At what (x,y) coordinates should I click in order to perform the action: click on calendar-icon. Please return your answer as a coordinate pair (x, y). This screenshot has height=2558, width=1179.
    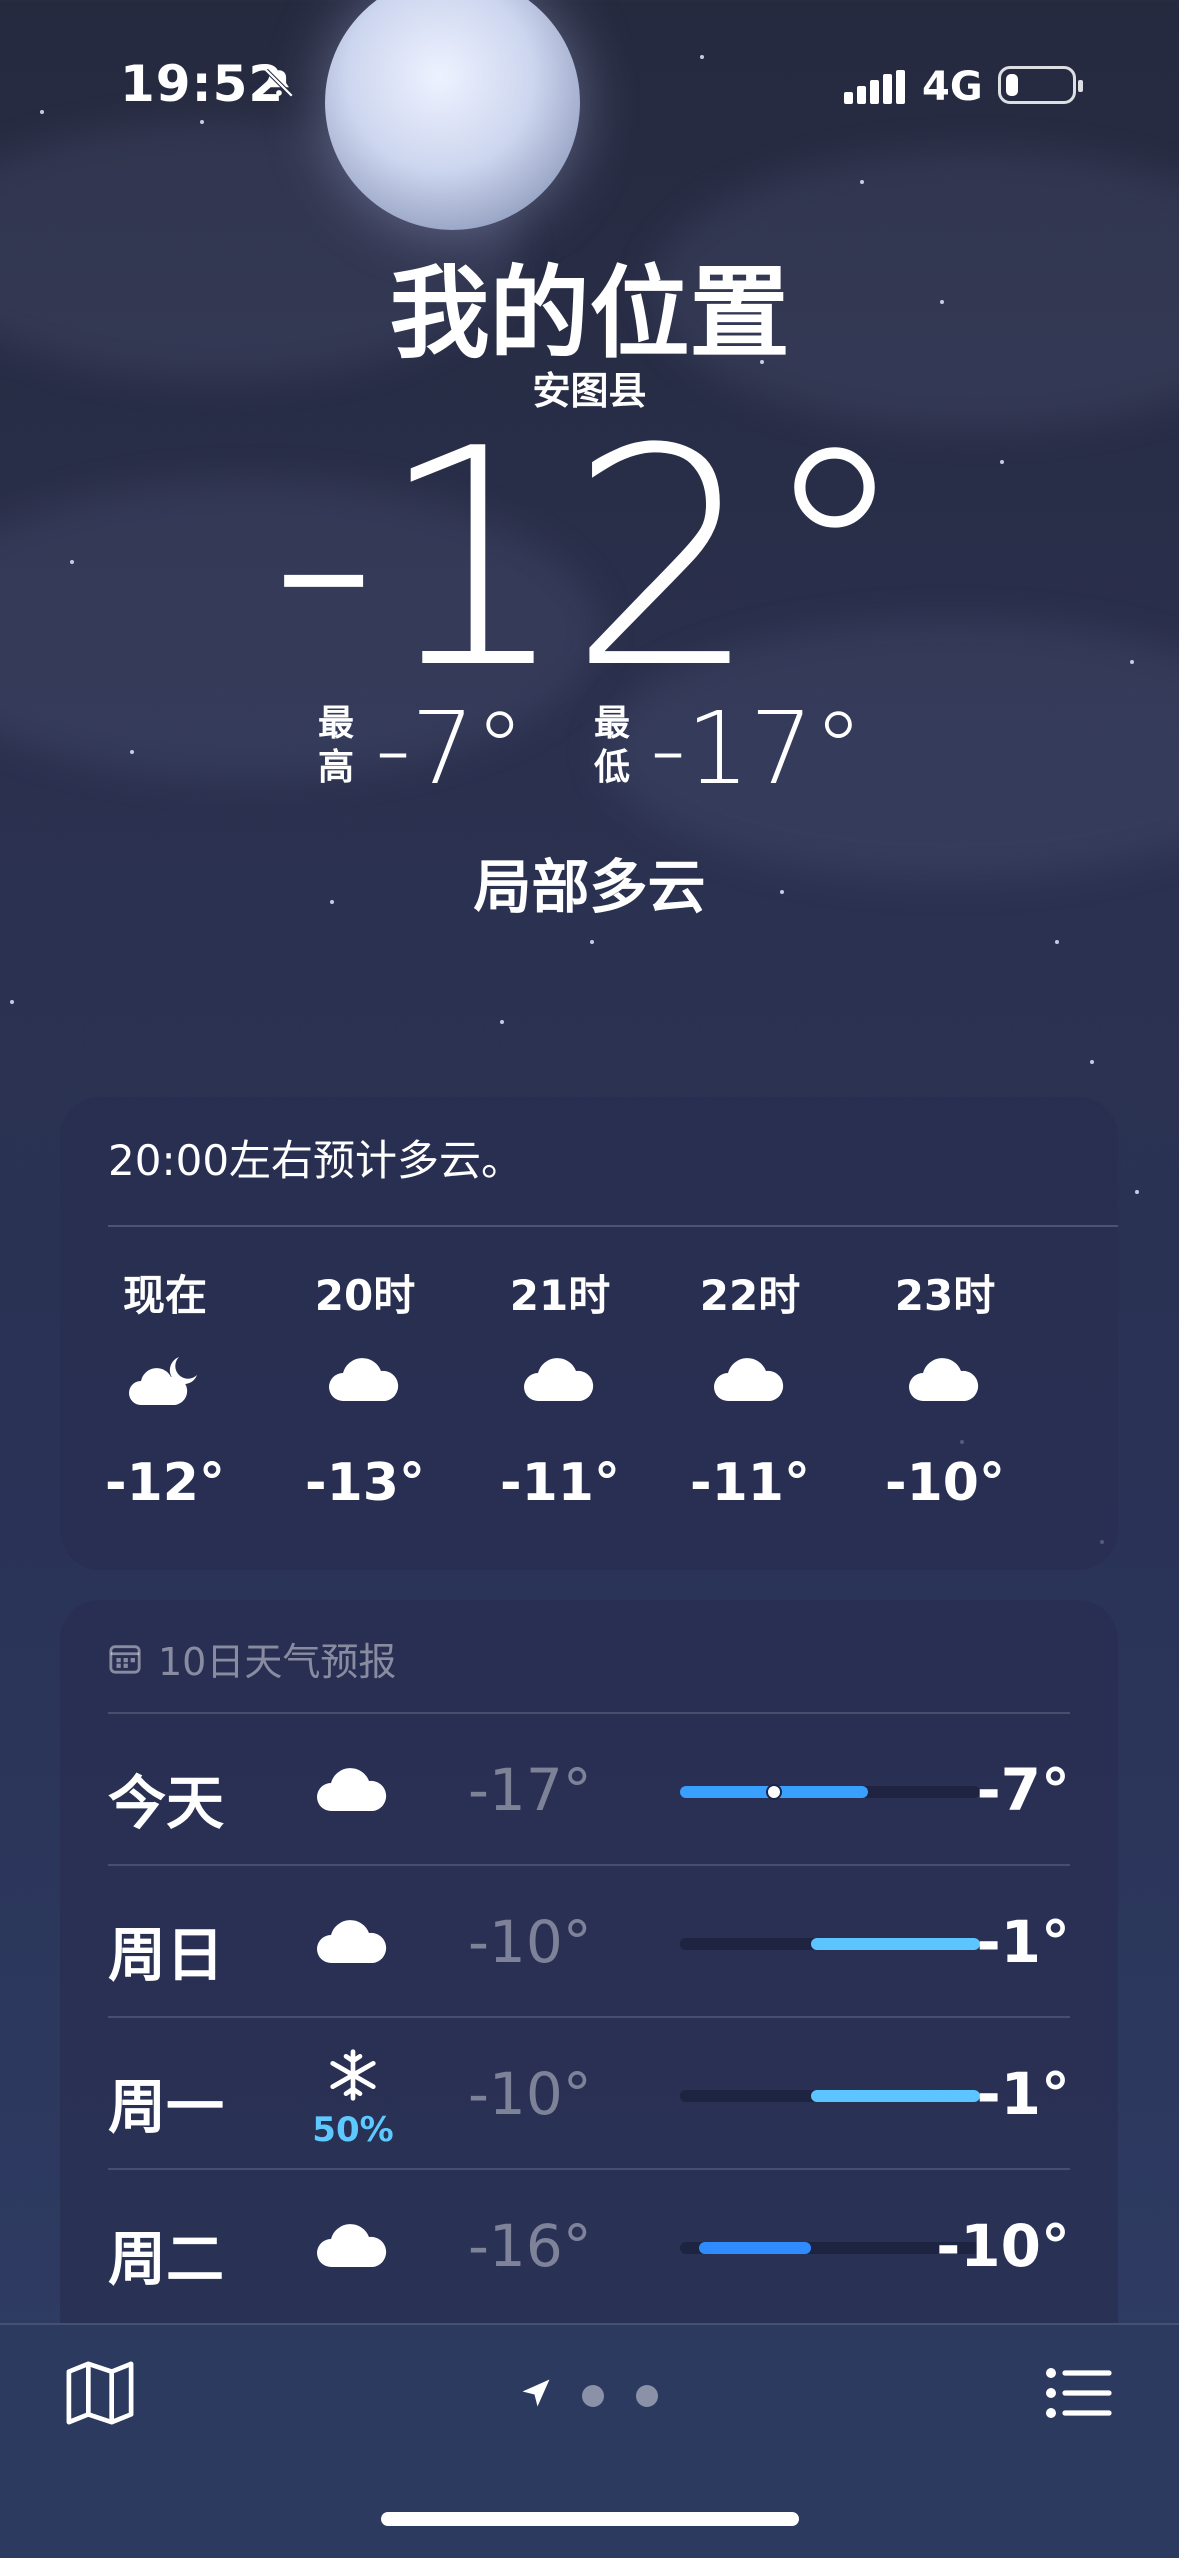
    Looking at the image, I should click on (125, 1659).